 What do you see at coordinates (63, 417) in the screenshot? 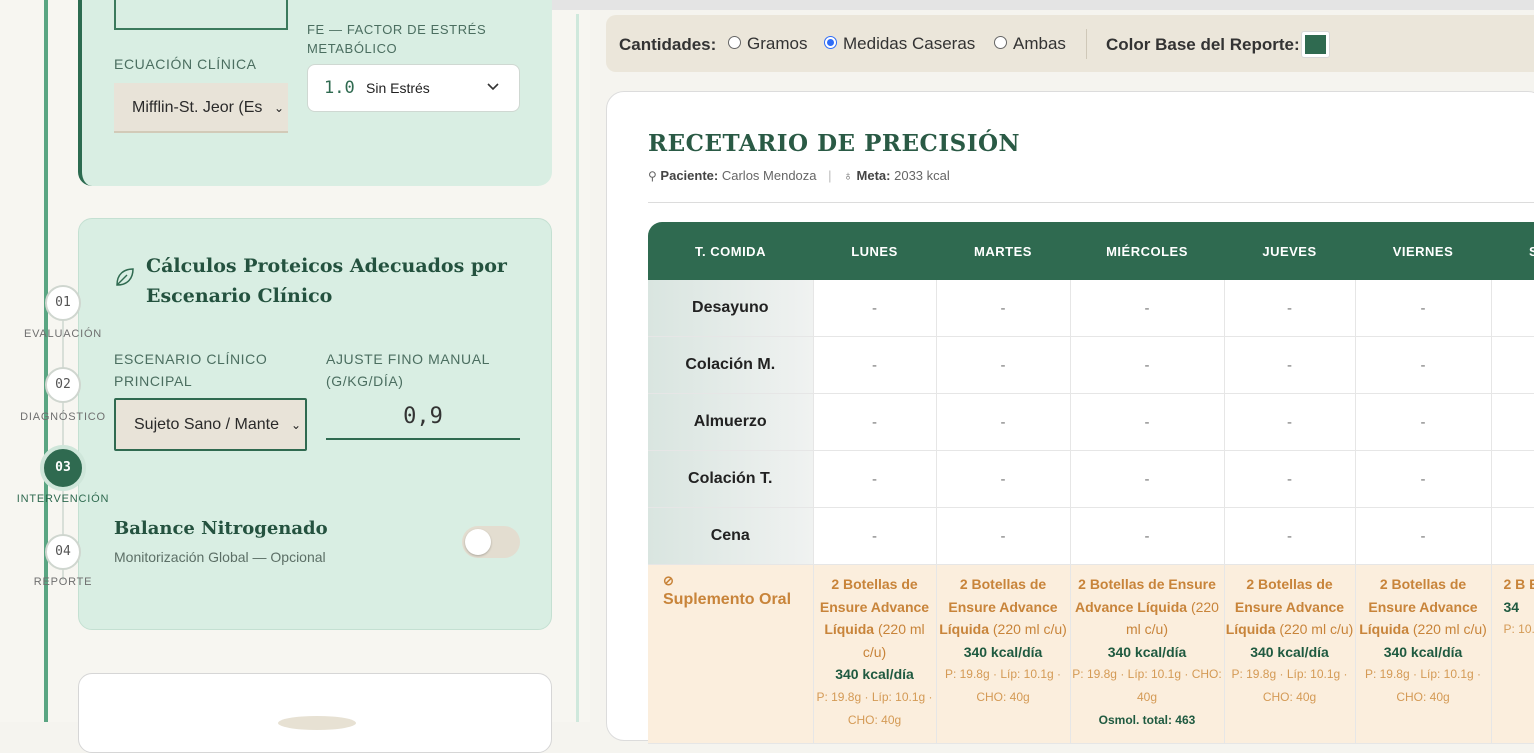
I see `step-02-label: DIAGNÓSTICO` at bounding box center [63, 417].